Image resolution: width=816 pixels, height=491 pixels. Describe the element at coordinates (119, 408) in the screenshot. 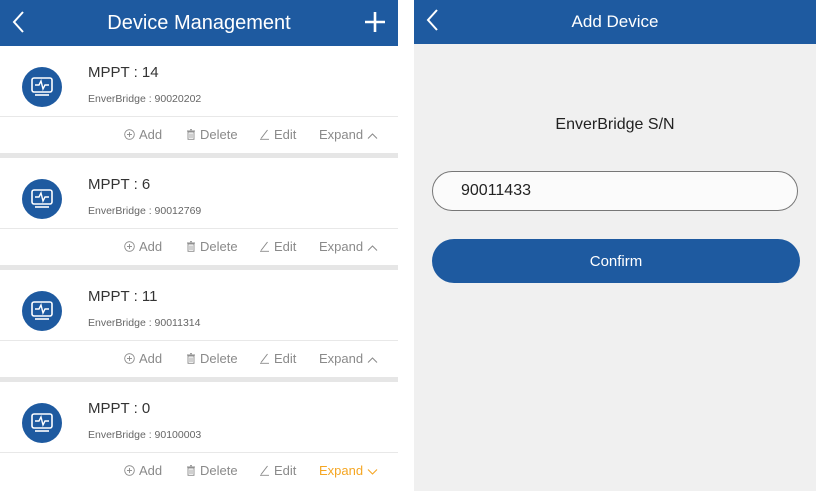

I see `device-name: MPPT : 0` at that location.